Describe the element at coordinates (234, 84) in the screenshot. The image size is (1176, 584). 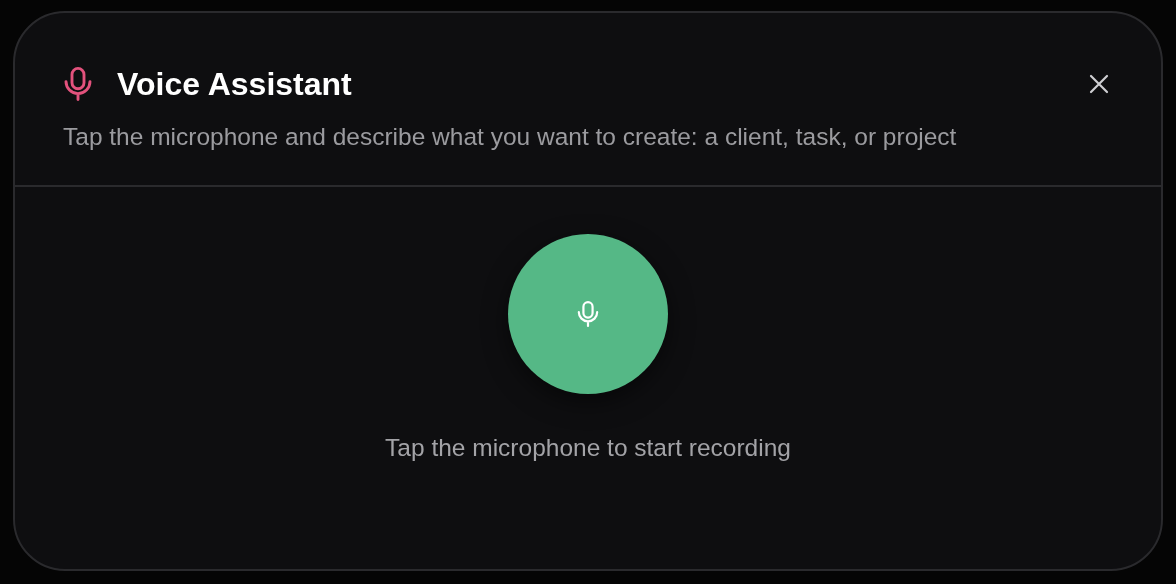
I see `dialog-title: Voice Assistant` at that location.